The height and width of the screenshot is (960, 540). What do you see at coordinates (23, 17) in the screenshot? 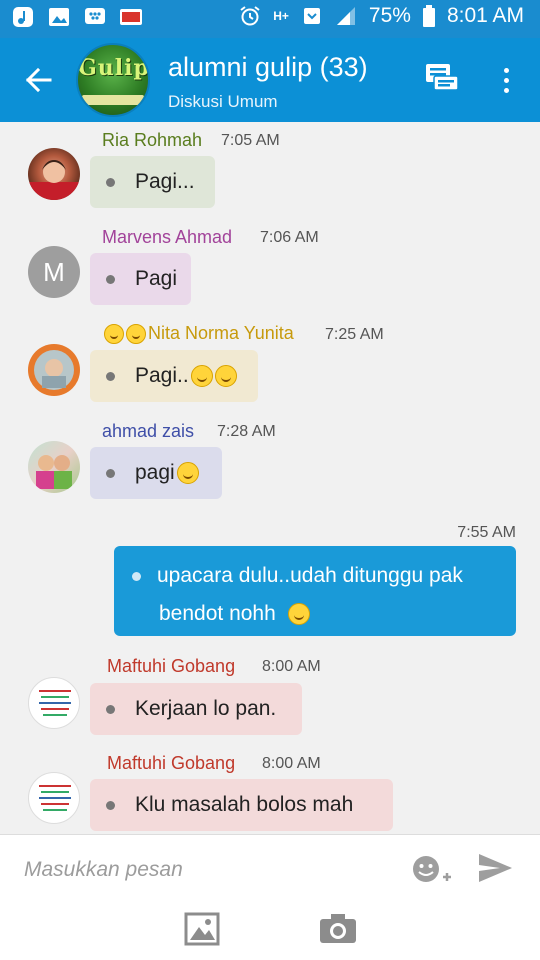
I see `music-notification-icon` at bounding box center [23, 17].